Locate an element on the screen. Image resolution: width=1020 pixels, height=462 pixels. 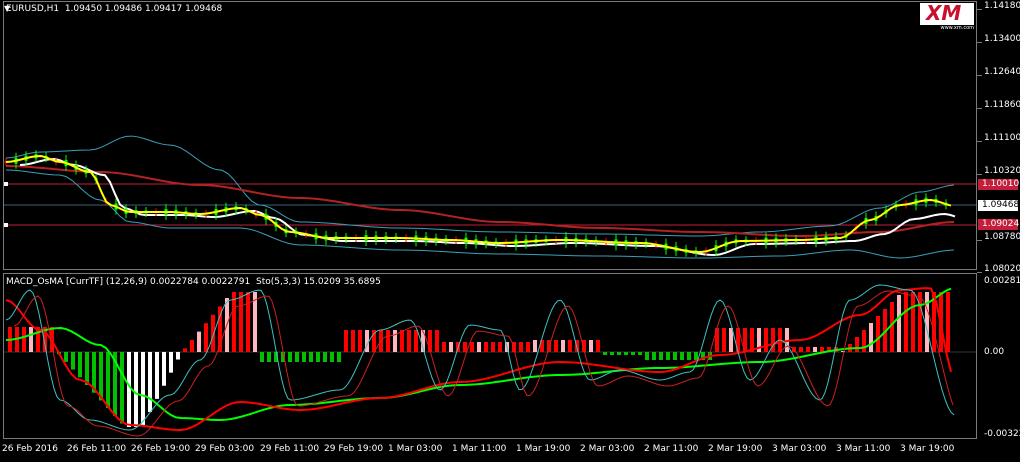
price-axis-label: 1.08020 is located at coordinates (1002, 269).